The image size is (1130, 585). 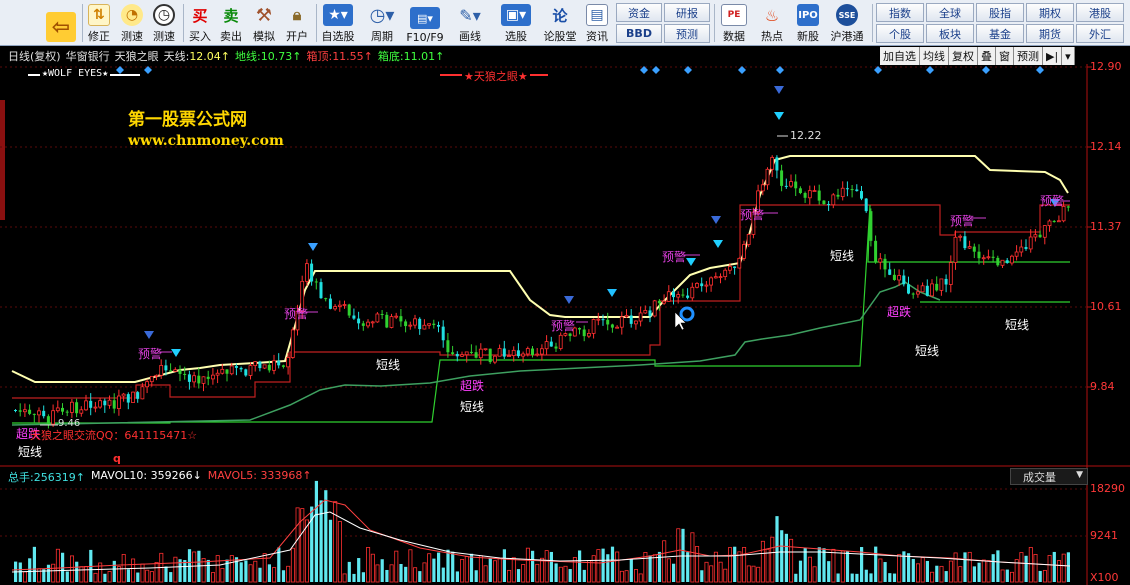 I want to click on indicator-selector: 成交量 ▼, so click(x=1049, y=476).